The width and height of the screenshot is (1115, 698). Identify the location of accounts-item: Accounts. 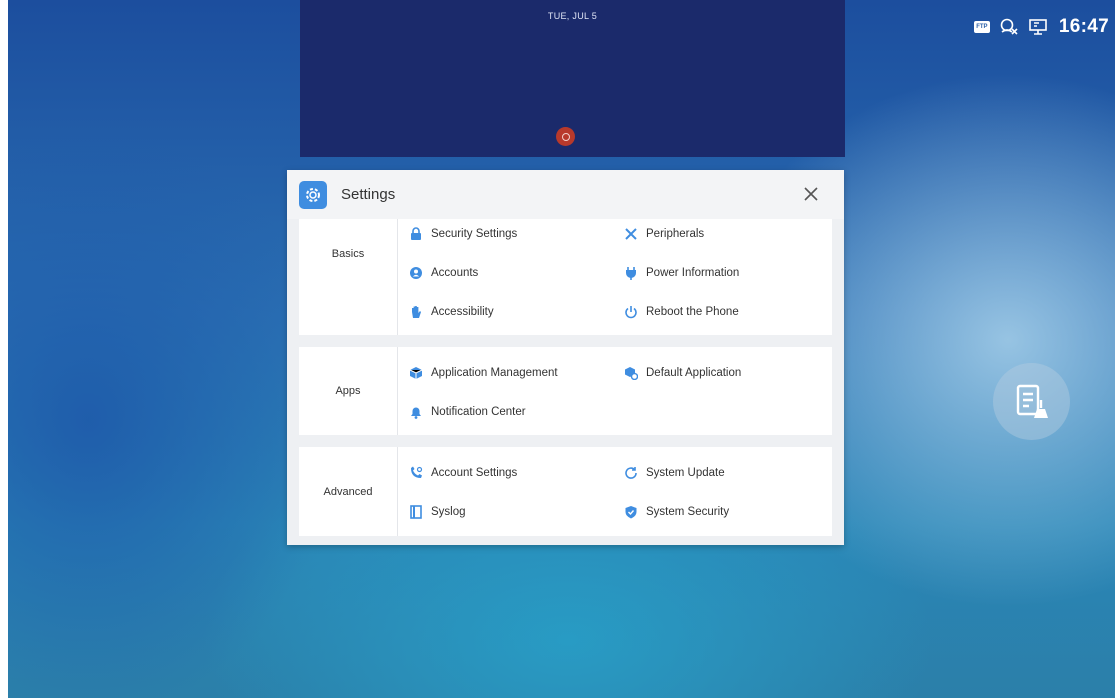
(443, 273).